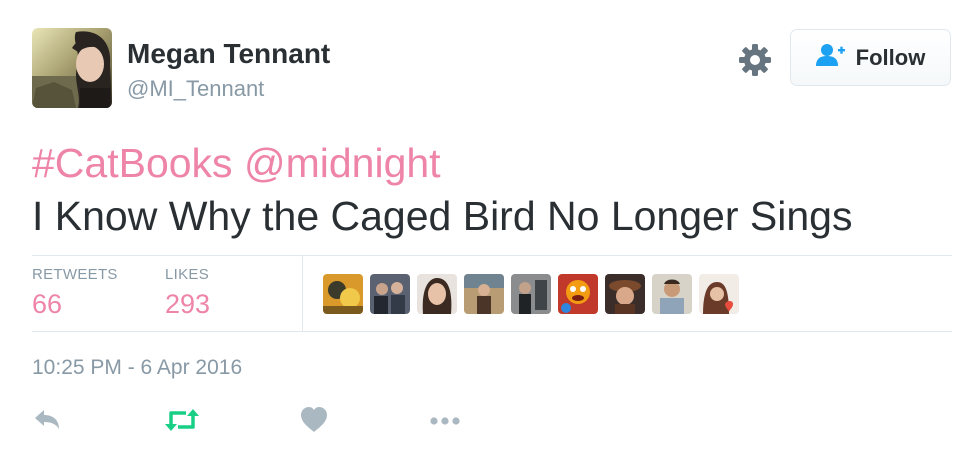  I want to click on liker-avatars, so click(531, 294).